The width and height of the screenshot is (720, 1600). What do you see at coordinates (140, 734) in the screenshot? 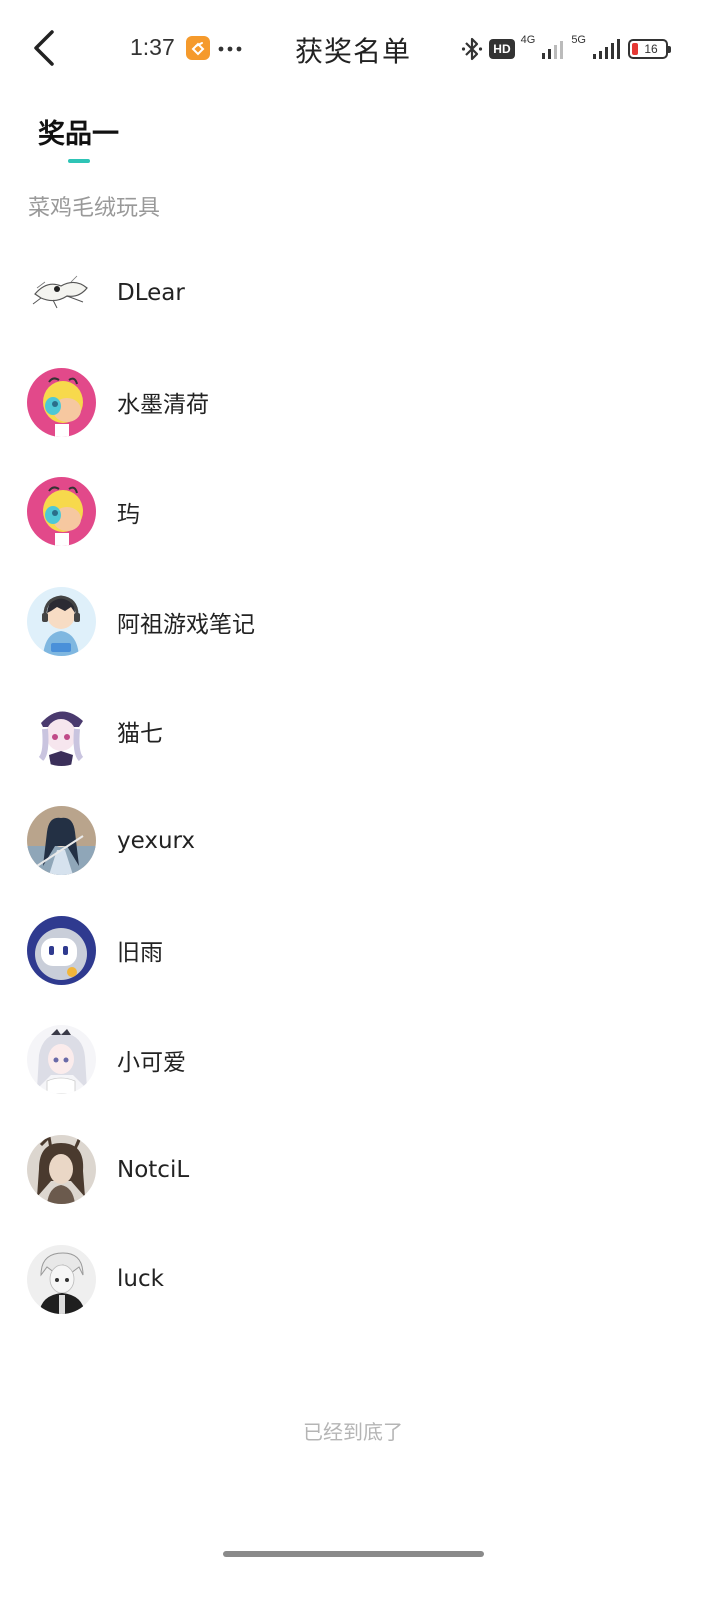
I see `winner-name: 猫七` at bounding box center [140, 734].